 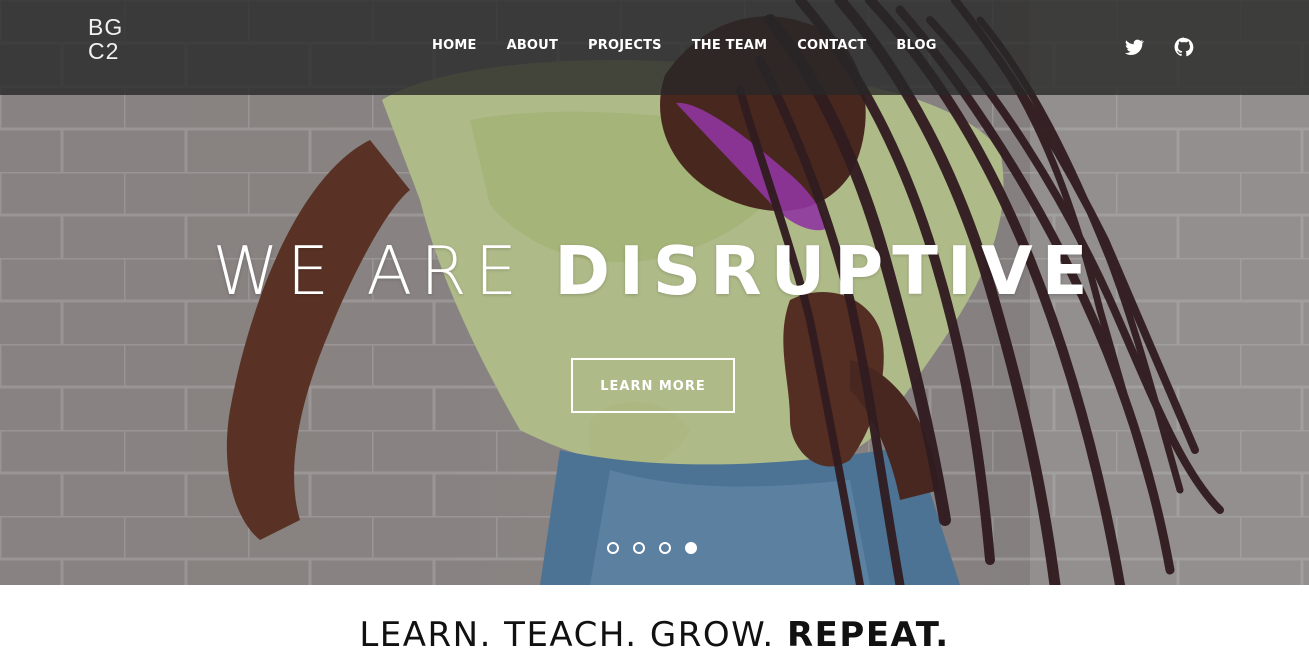 I want to click on hero-headline: WE ARE DISRUPTIVE, so click(x=654, y=271).